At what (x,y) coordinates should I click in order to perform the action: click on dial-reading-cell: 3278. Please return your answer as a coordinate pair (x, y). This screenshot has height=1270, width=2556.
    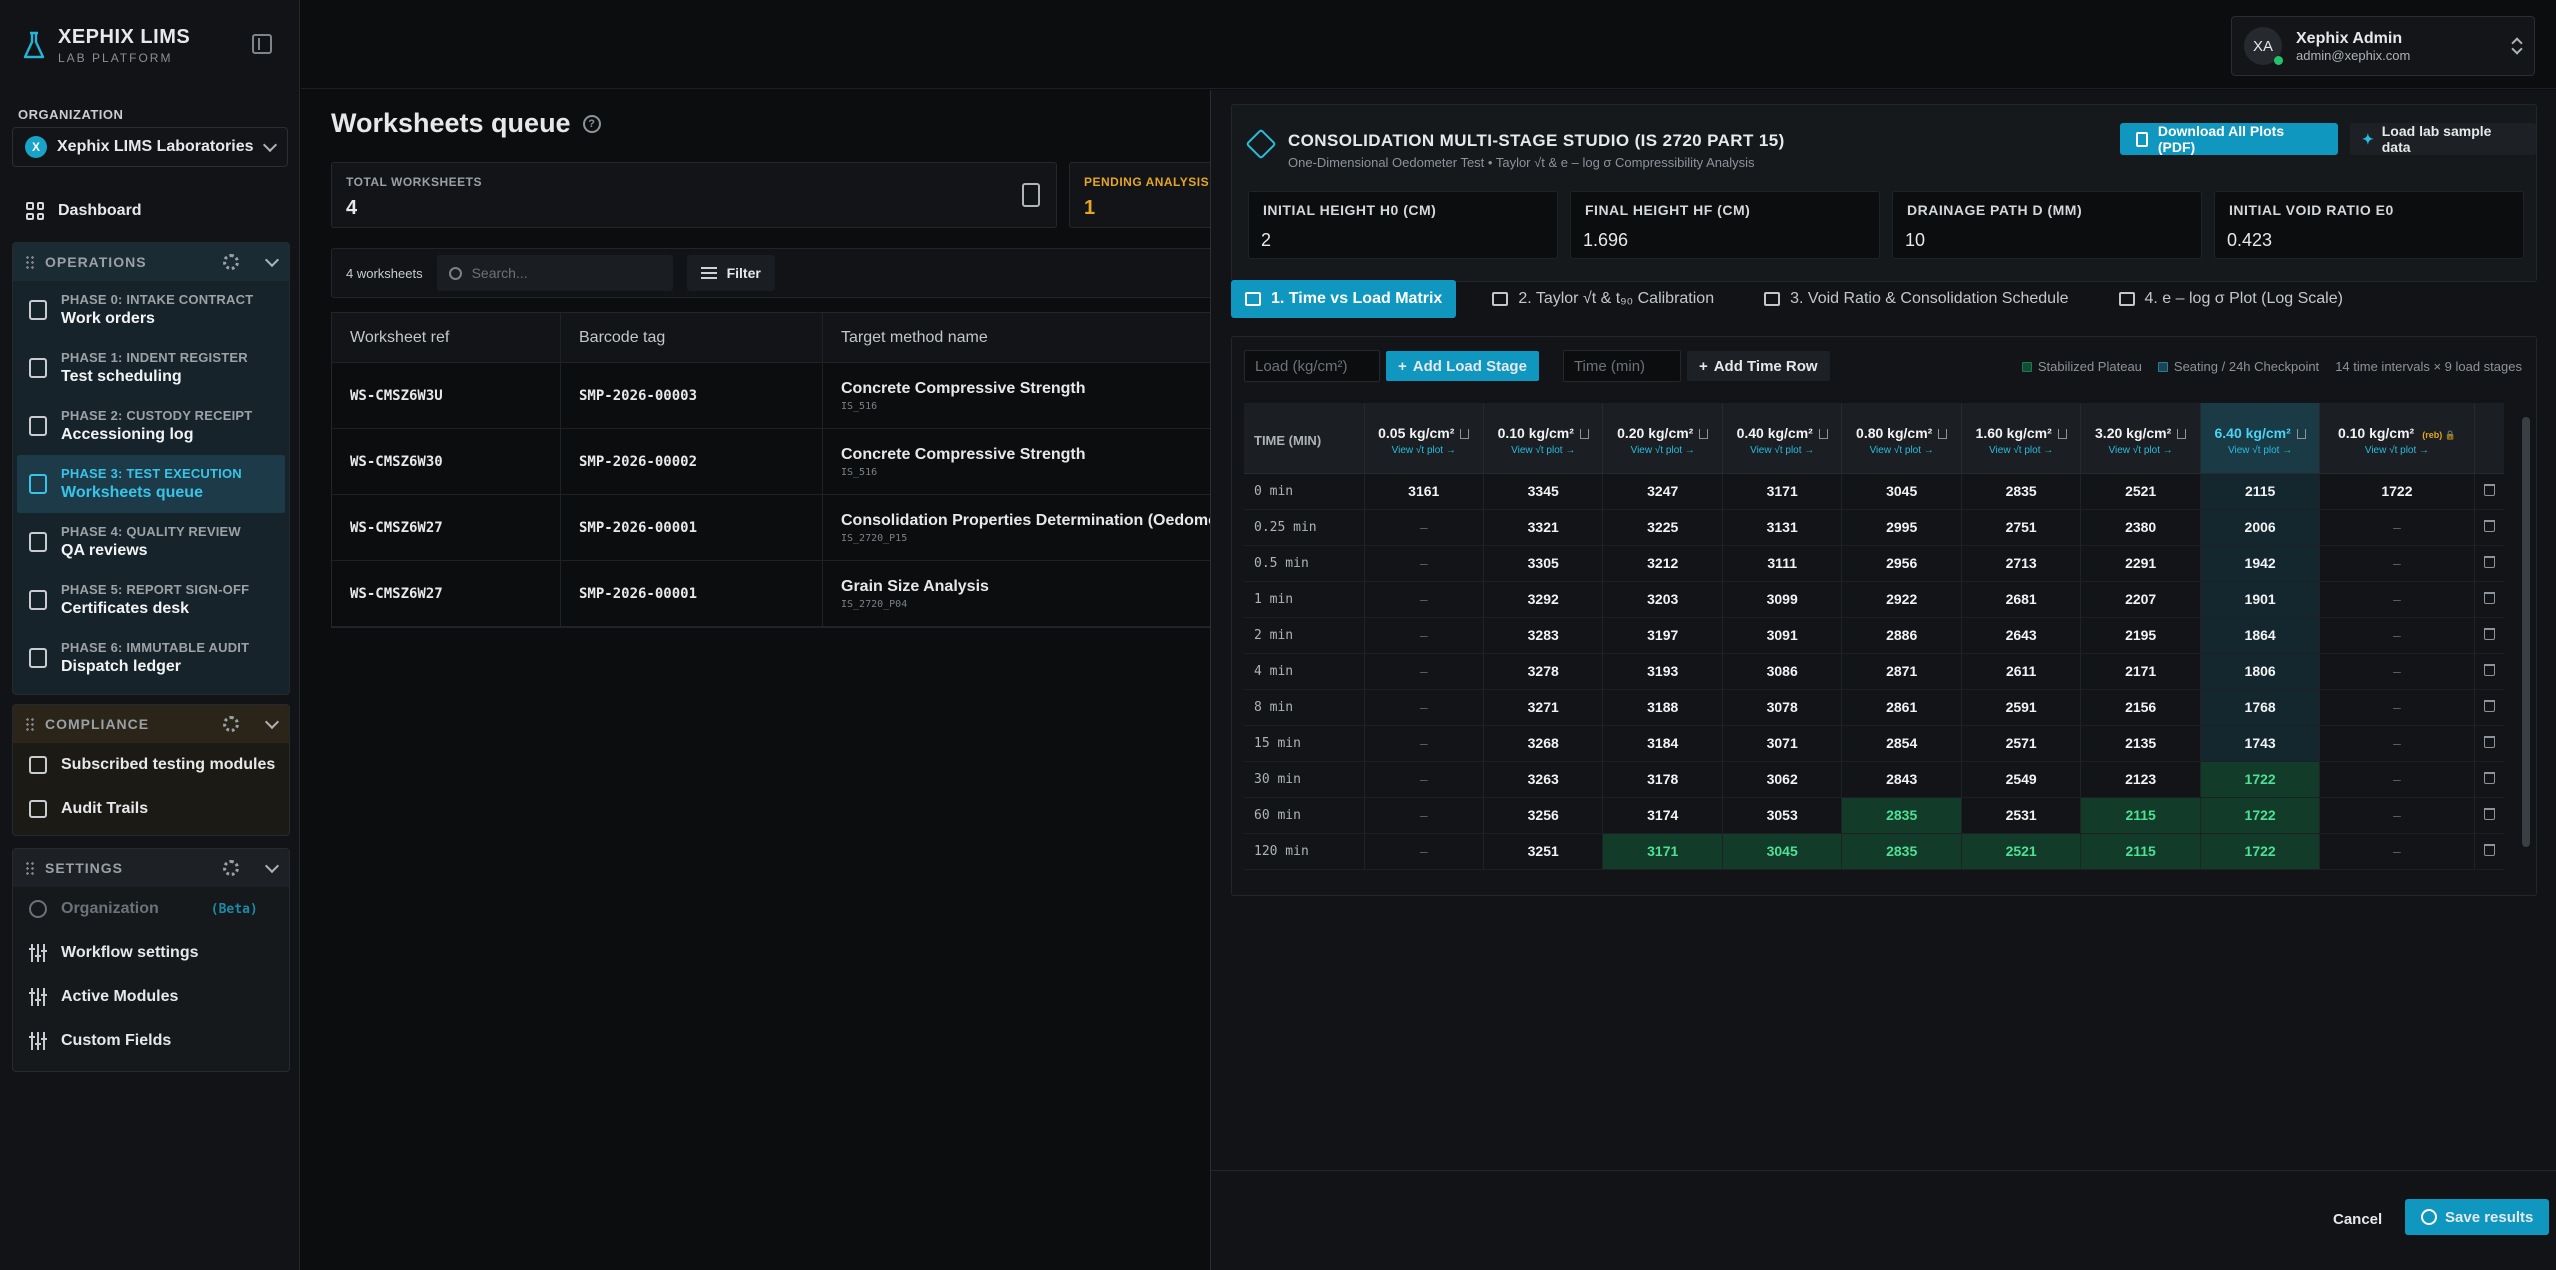
    Looking at the image, I should click on (1543, 671).